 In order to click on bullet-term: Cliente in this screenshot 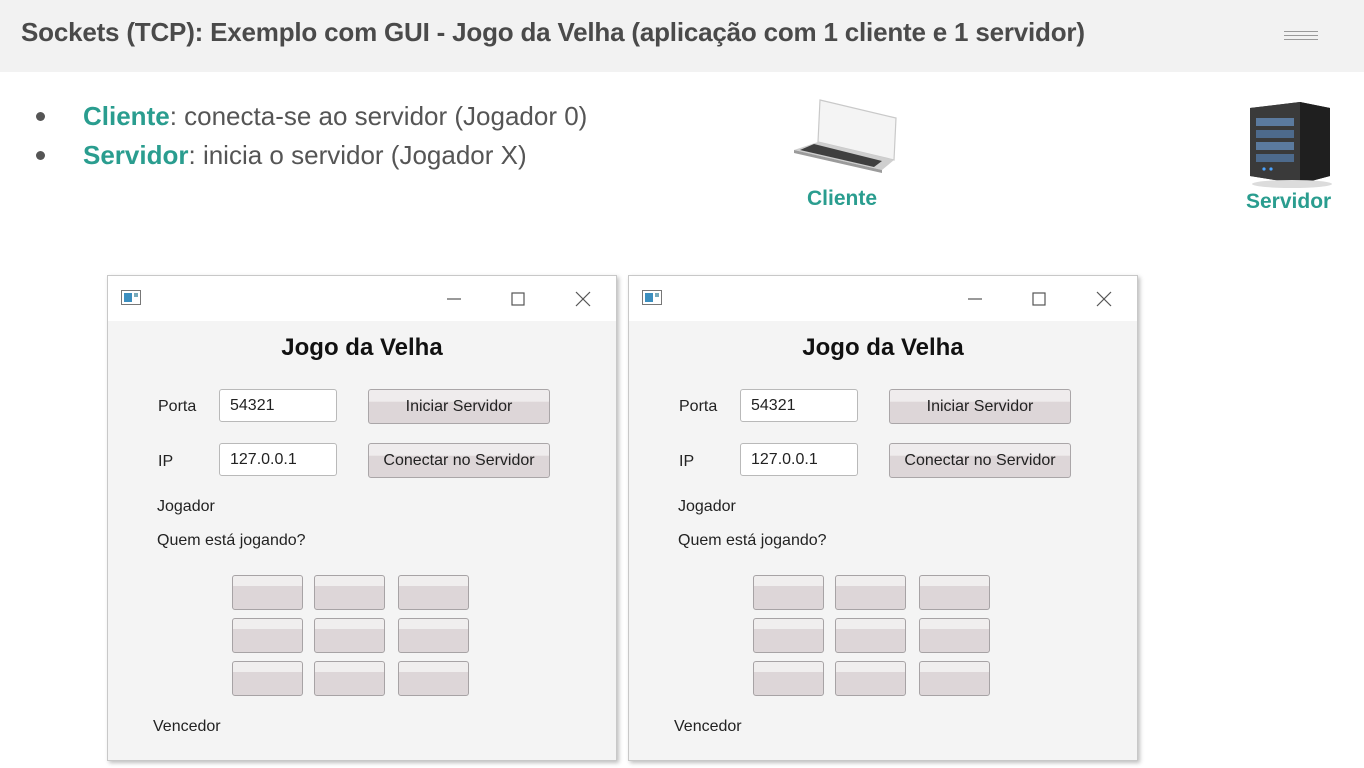, I will do `click(126, 116)`.